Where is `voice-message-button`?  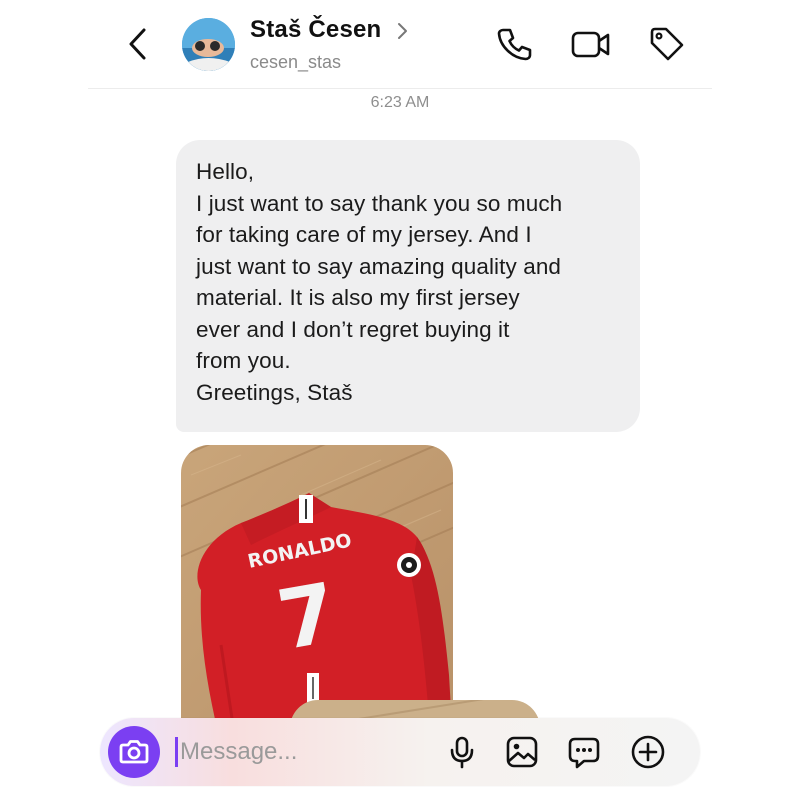
voice-message-button is located at coordinates (462, 752).